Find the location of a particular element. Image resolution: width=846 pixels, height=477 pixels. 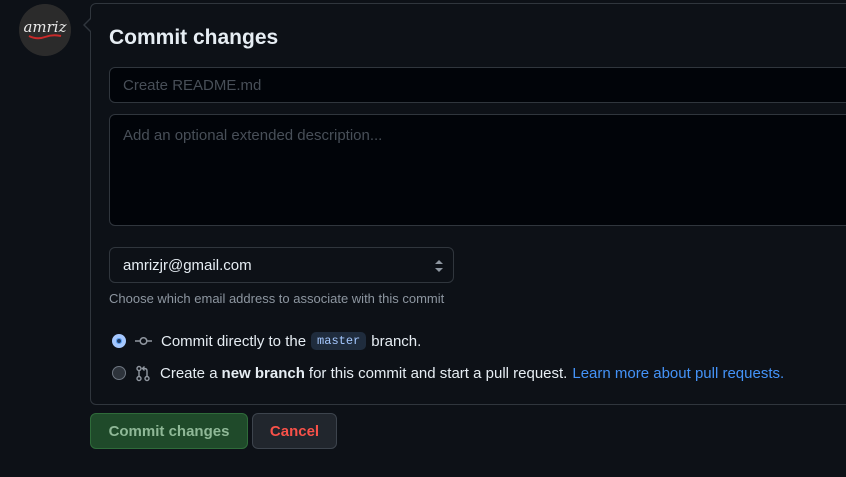

email-select: amrizjr@gmail.com is located at coordinates (281, 265).